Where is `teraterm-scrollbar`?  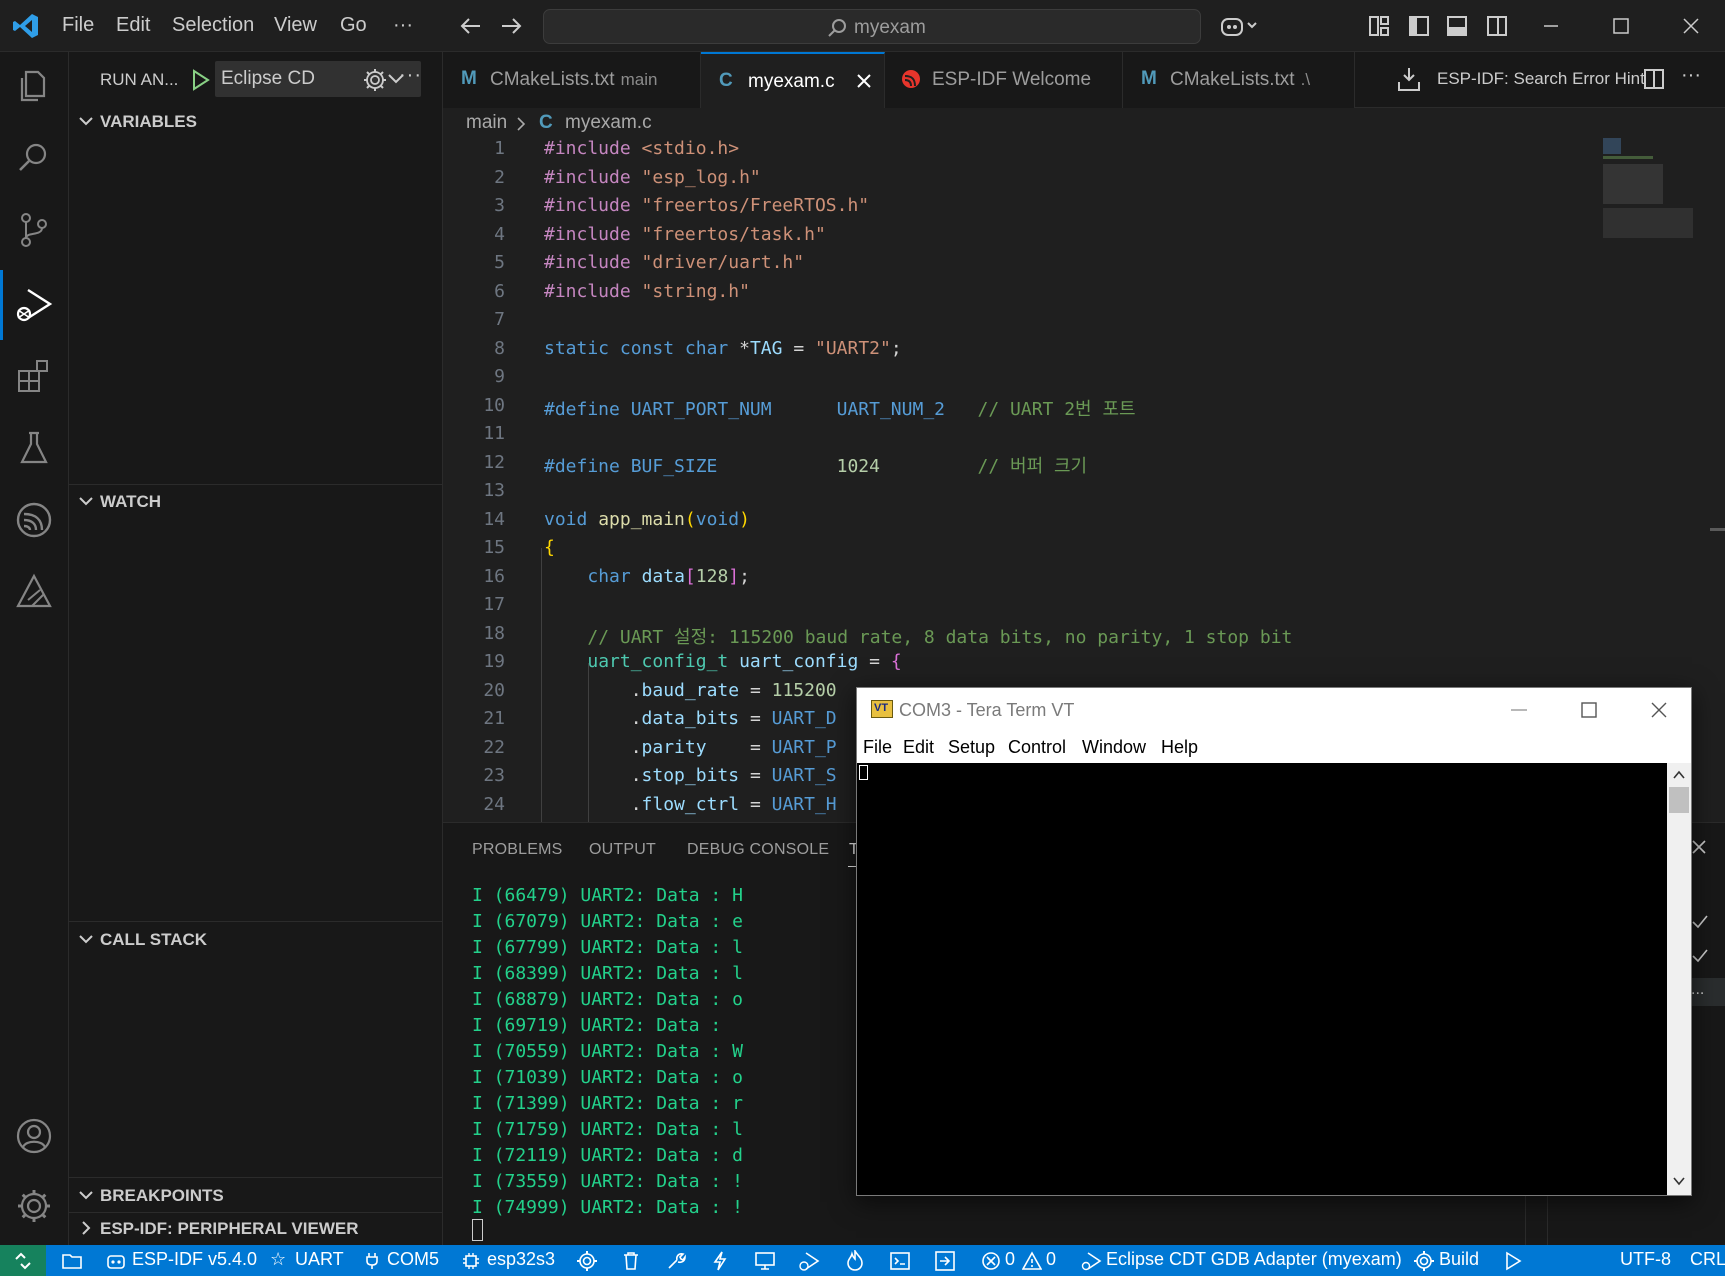
teraterm-scrollbar is located at coordinates (1679, 979).